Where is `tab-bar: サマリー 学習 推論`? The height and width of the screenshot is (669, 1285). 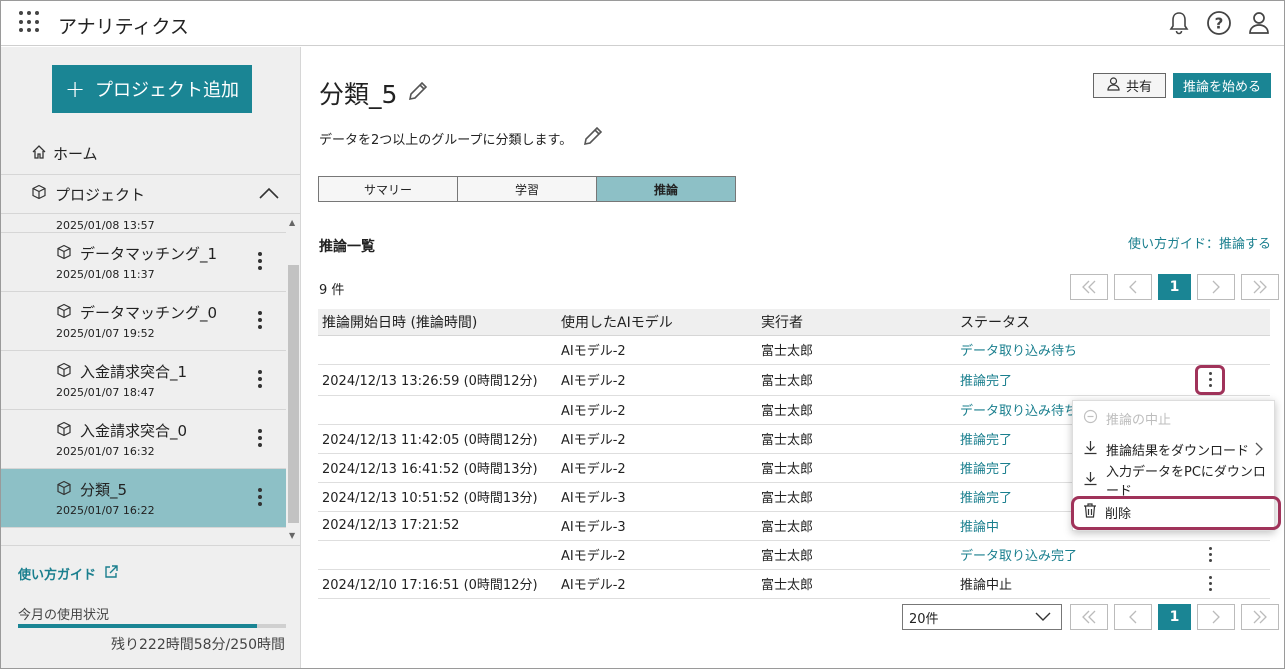 tab-bar: サマリー 学習 推論 is located at coordinates (527, 189).